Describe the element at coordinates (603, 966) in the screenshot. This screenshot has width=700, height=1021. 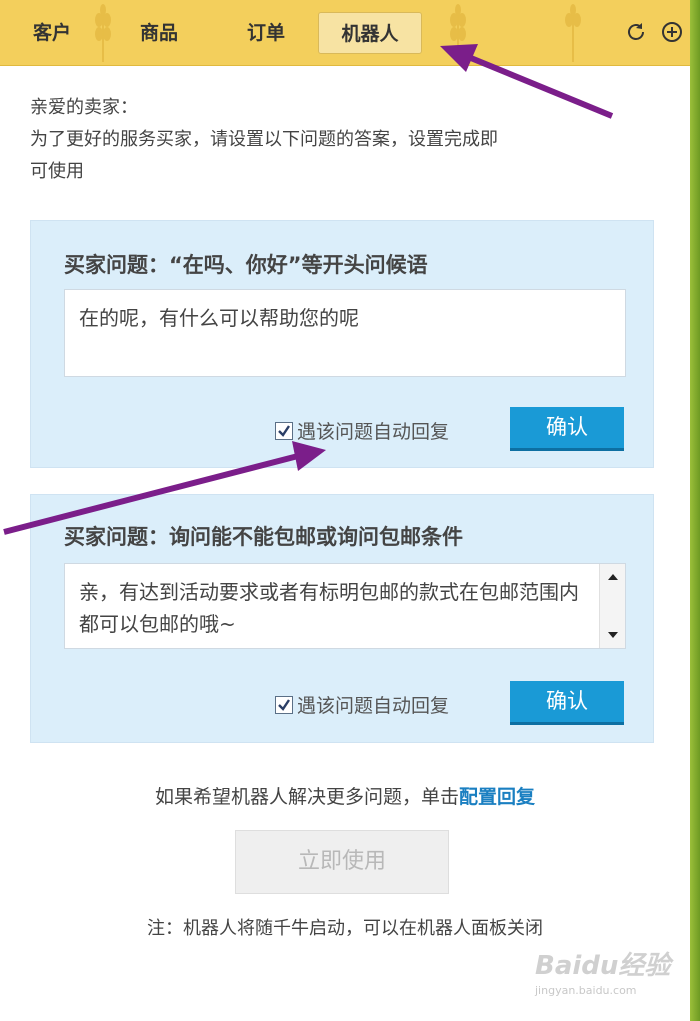
I see `watermark-logo: Baidu经验` at that location.